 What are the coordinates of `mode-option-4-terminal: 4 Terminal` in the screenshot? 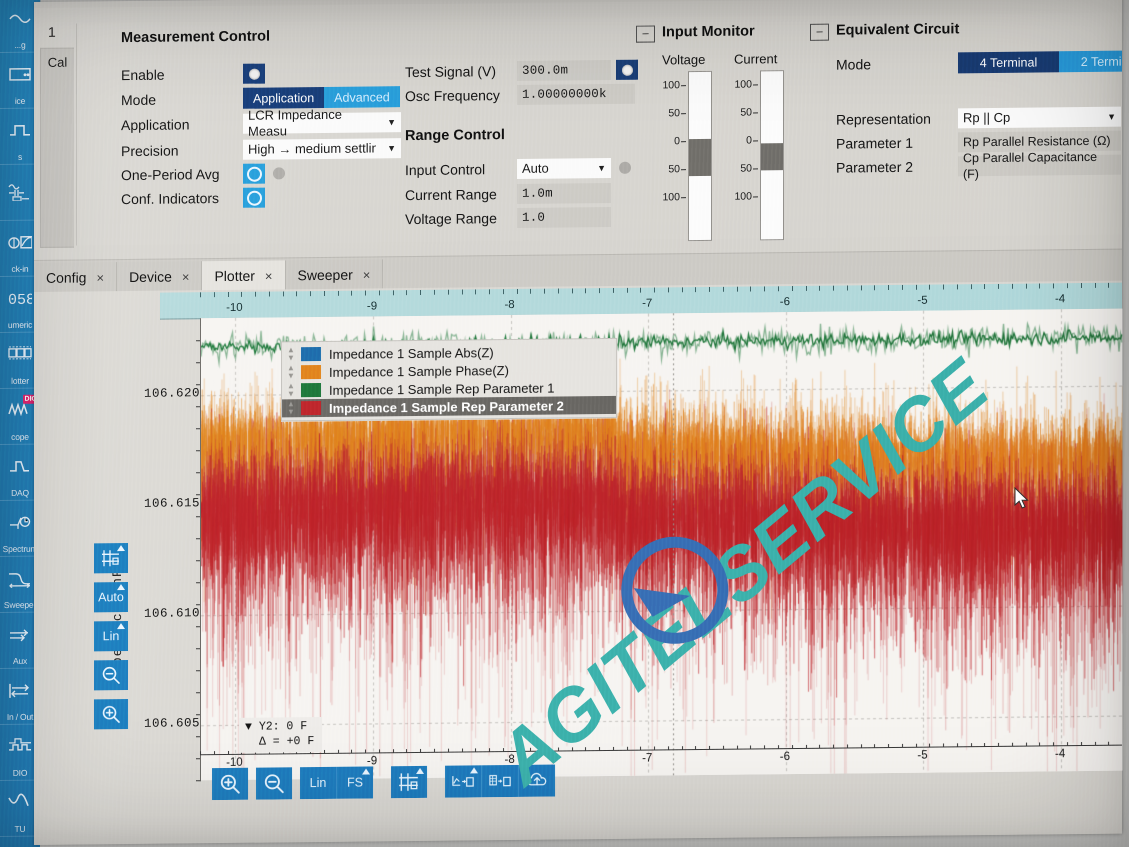 It's located at (1008, 62).